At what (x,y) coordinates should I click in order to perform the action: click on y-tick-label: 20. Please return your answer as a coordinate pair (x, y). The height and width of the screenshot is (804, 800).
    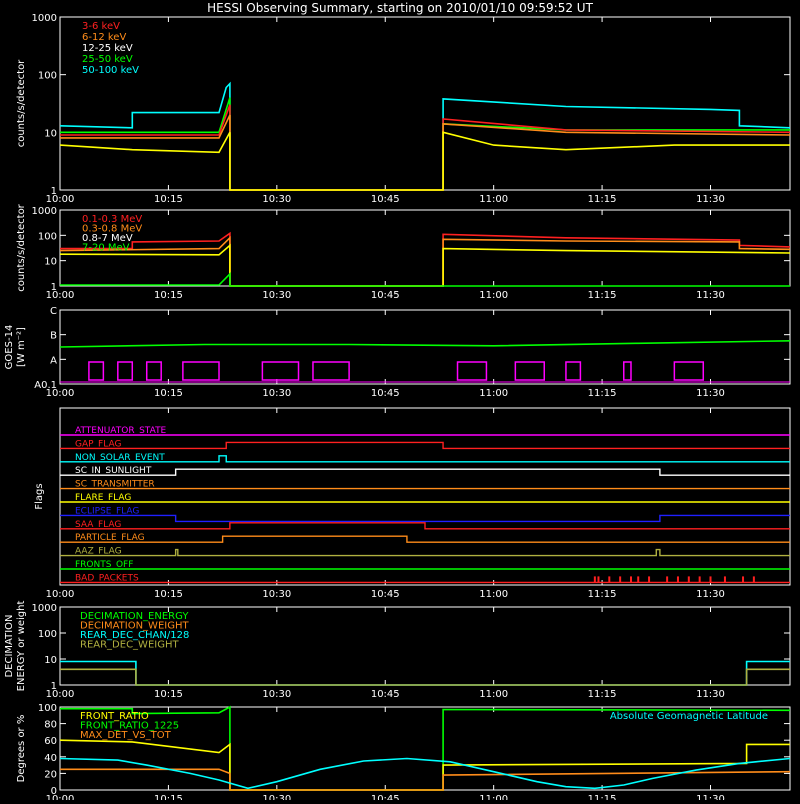
    Looking at the image, I should click on (50, 774).